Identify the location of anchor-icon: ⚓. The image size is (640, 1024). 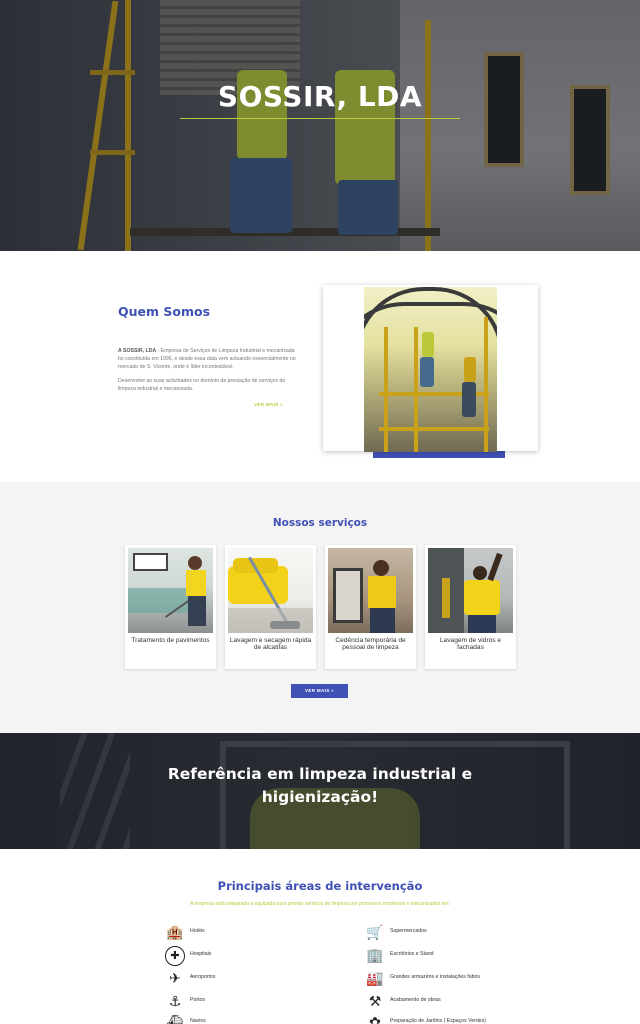
(175, 1002).